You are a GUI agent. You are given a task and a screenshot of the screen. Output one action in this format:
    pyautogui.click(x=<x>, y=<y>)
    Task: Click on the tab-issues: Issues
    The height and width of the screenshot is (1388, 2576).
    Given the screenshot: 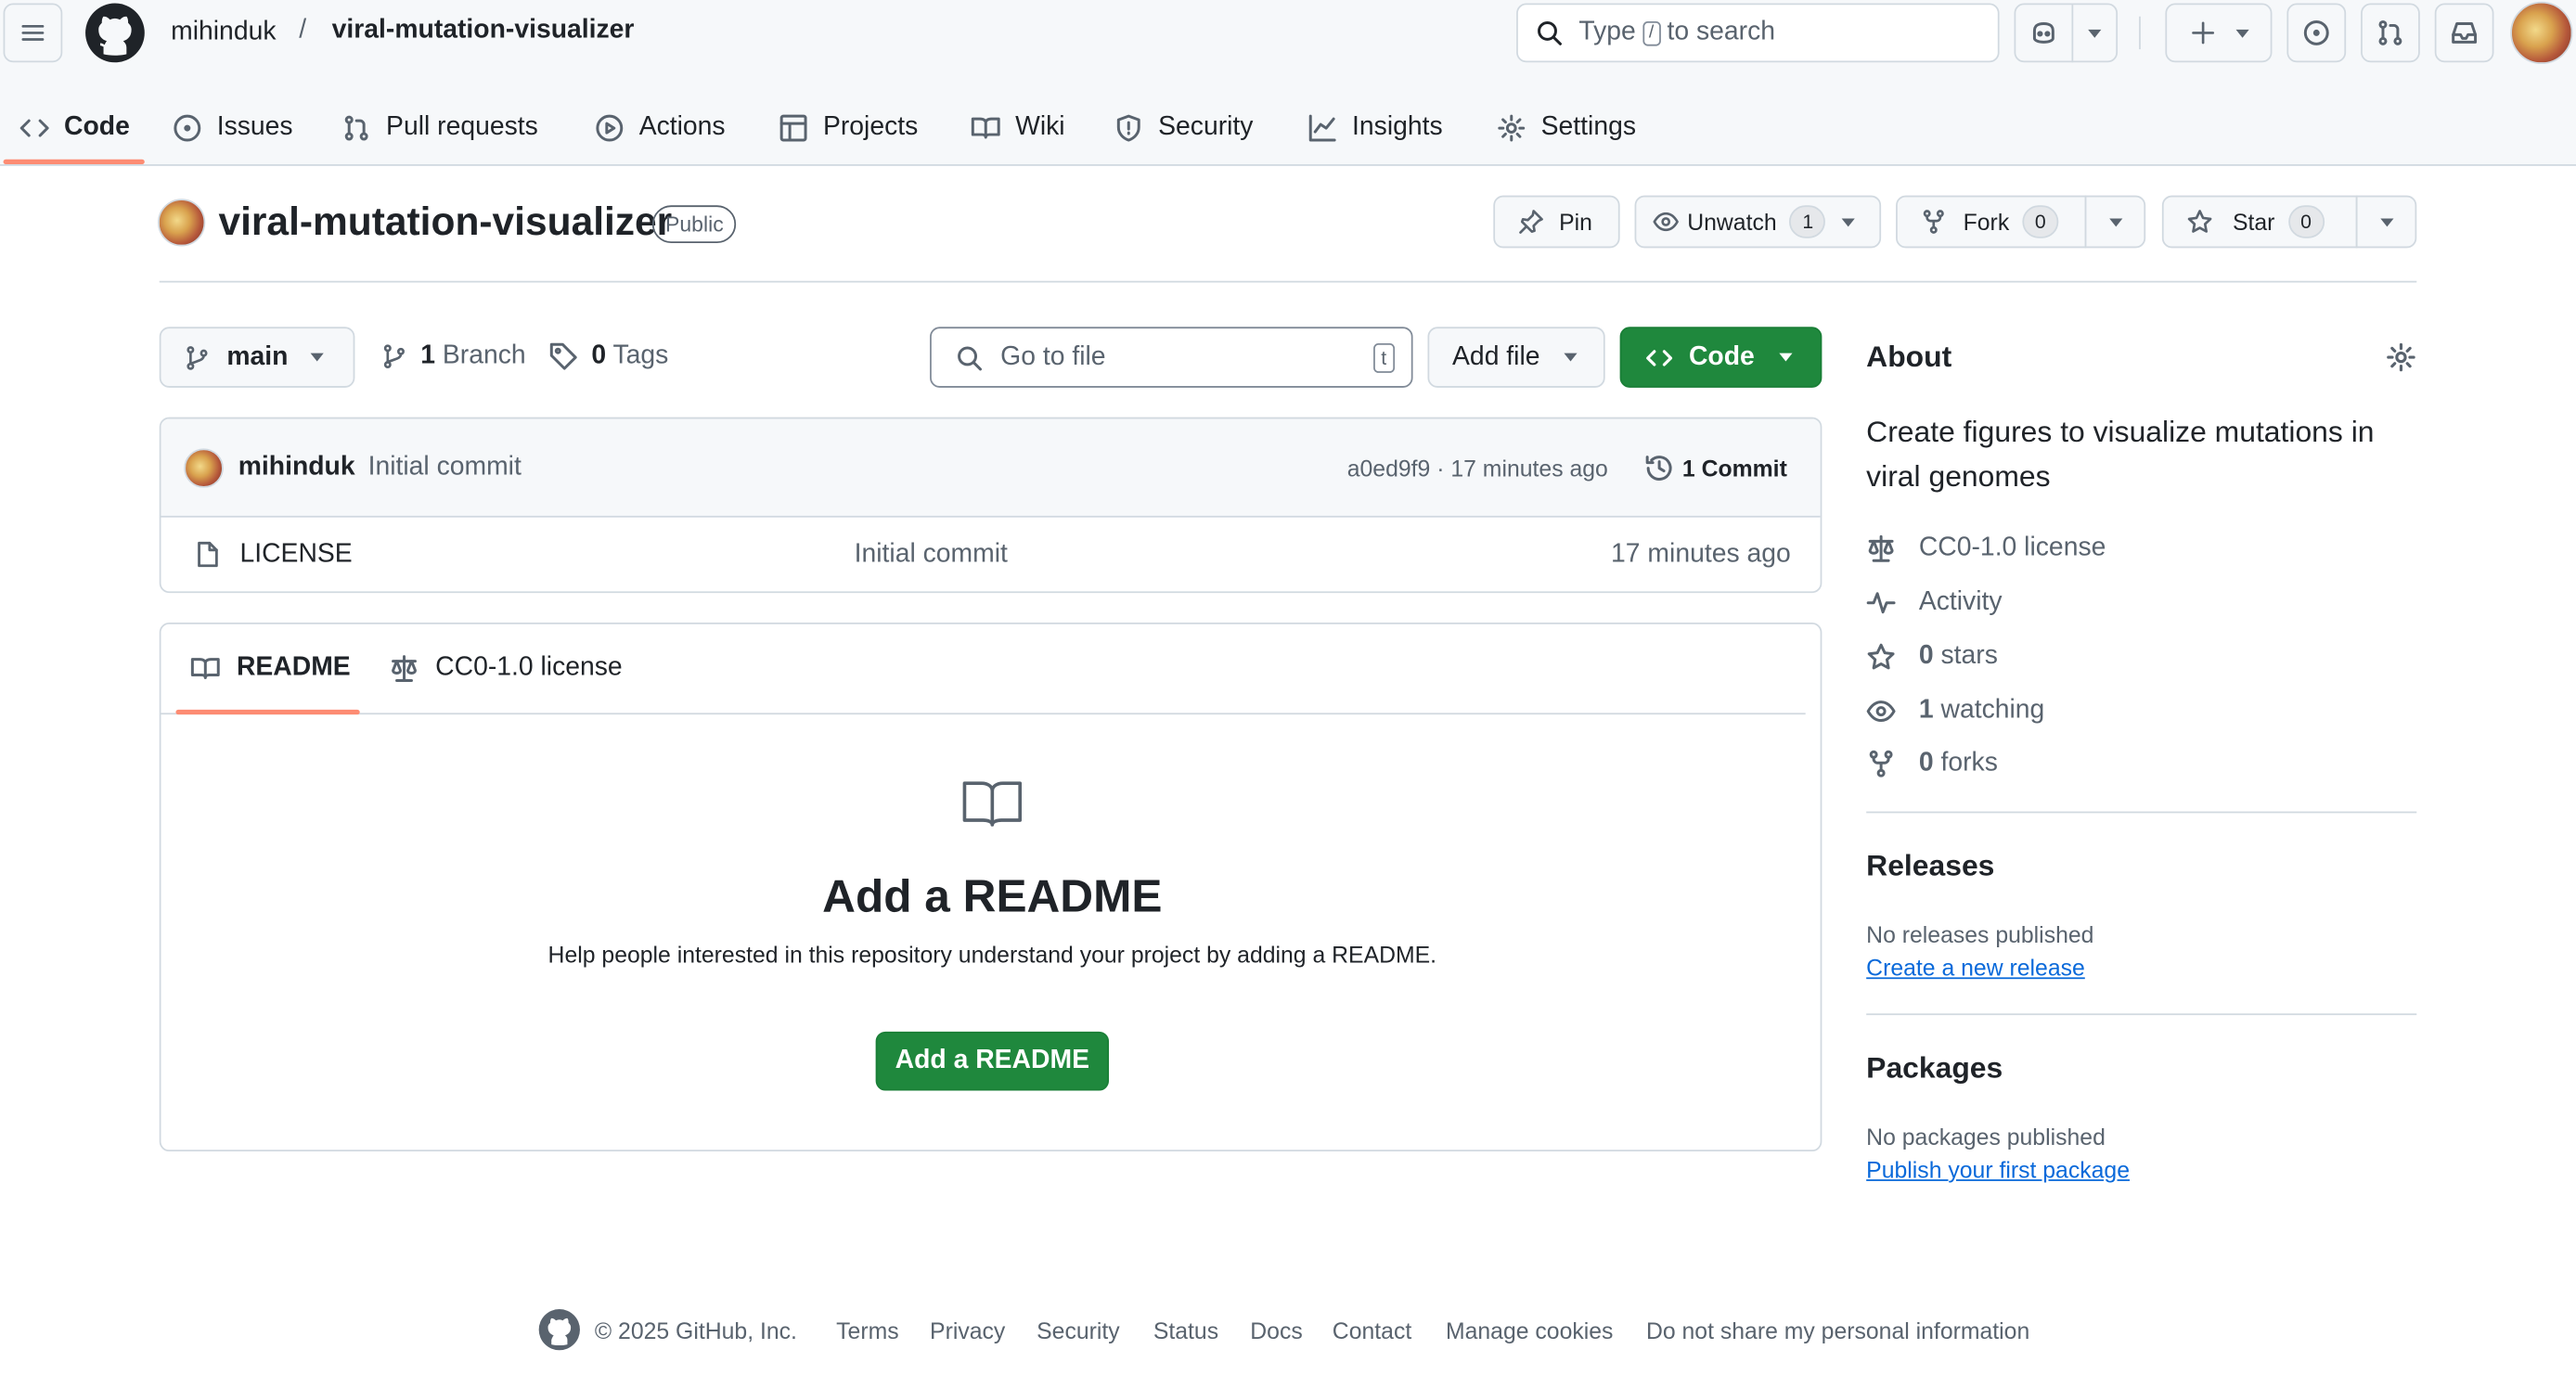 What is the action you would take?
    pyautogui.click(x=233, y=128)
    